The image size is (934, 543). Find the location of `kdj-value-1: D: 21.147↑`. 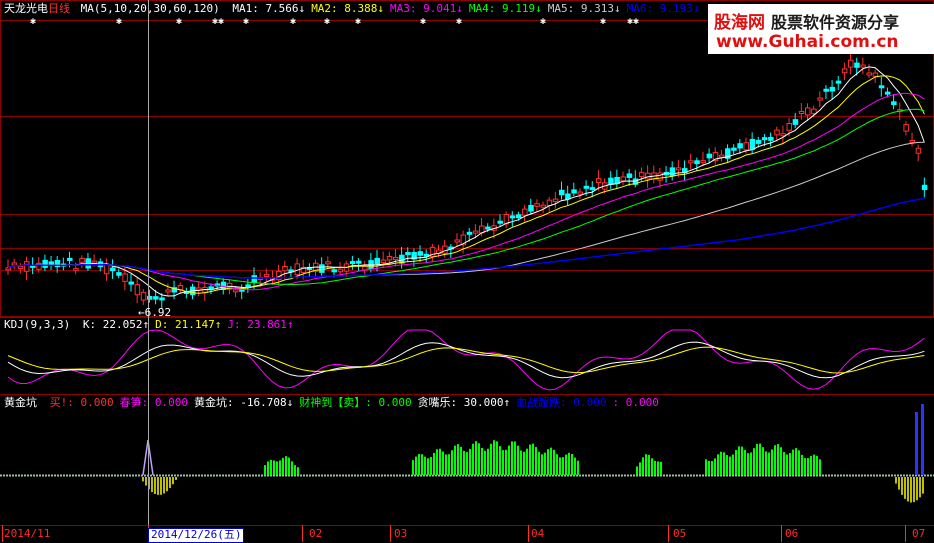

kdj-value-1: D: 21.147↑ is located at coordinates (188, 324).